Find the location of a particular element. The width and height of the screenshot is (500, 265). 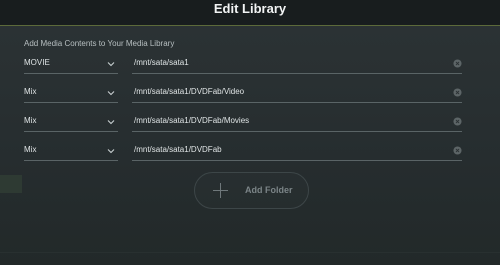

folder-path-field: /mnt/sata/sata1/DVDFab/Movies is located at coordinates (297, 123).